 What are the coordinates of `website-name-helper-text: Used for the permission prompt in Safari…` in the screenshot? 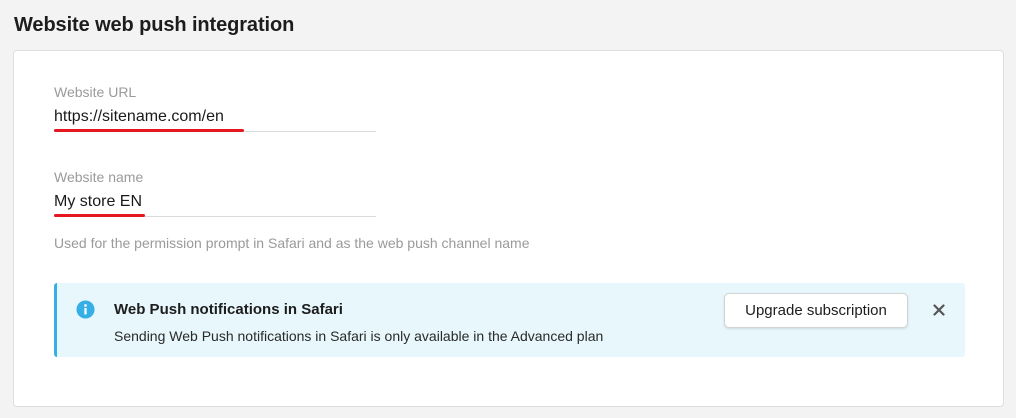 It's located at (292, 243).